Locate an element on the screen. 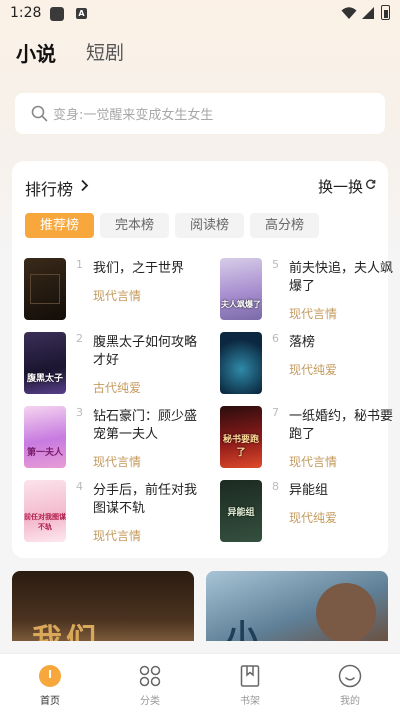 This screenshot has height=712, width=400. book-title: 一纸婚约，秘书要跑了 is located at coordinates (341, 425).